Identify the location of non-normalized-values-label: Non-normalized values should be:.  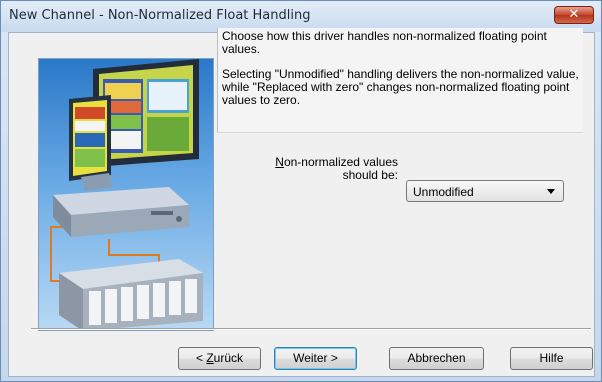
(309, 169).